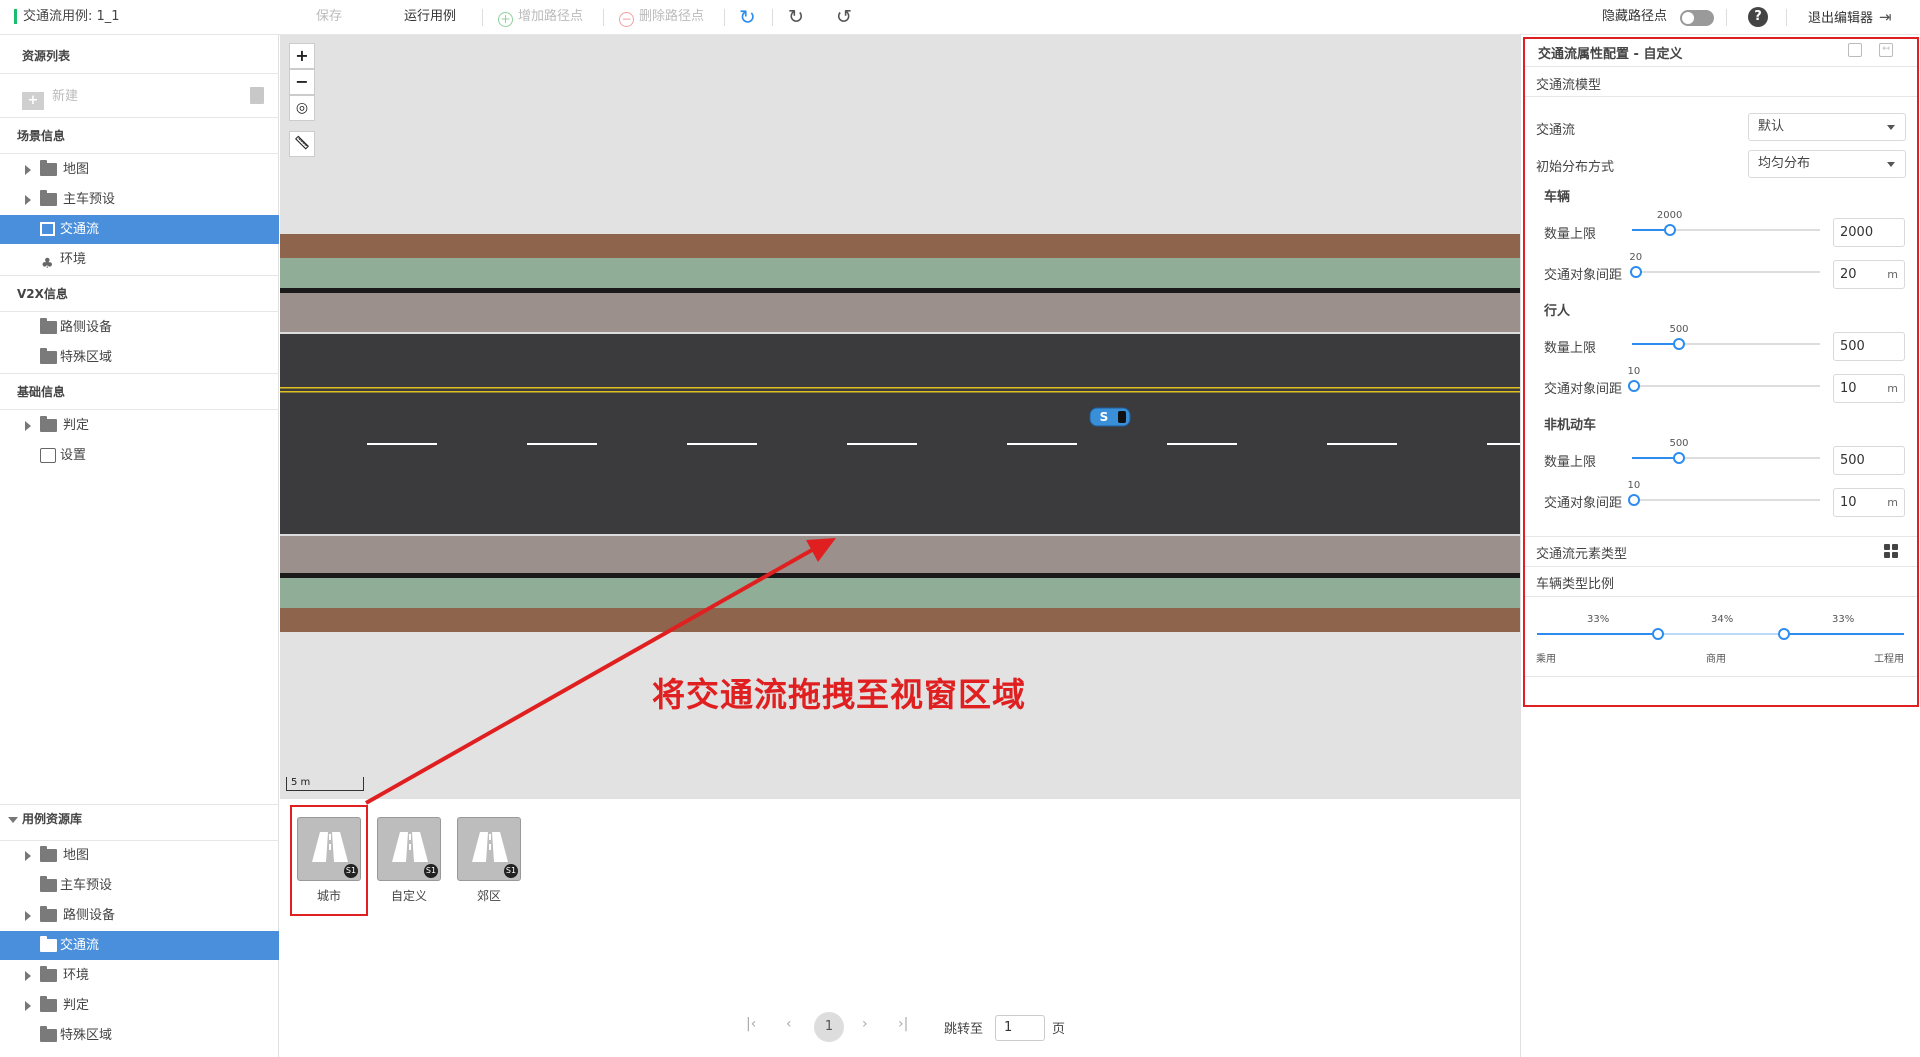 This screenshot has height=1057, width=1920. I want to click on library-item-label: 特殊区域, so click(86, 1035).